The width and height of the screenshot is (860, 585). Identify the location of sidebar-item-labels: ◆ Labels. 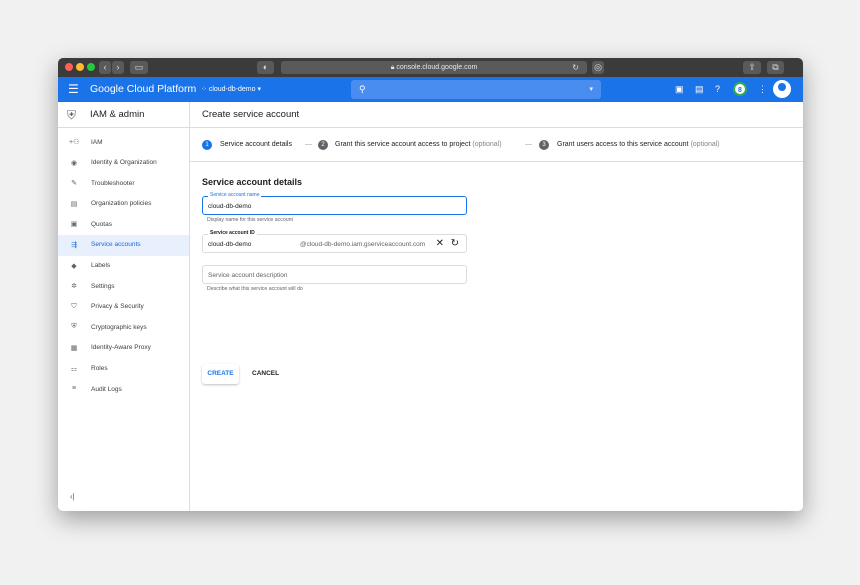
(123, 266).